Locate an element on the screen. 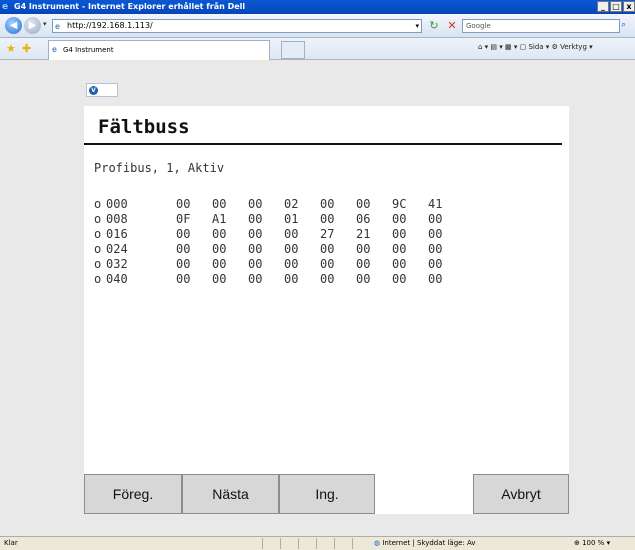  refresh-icon: ↻ is located at coordinates (434, 26).